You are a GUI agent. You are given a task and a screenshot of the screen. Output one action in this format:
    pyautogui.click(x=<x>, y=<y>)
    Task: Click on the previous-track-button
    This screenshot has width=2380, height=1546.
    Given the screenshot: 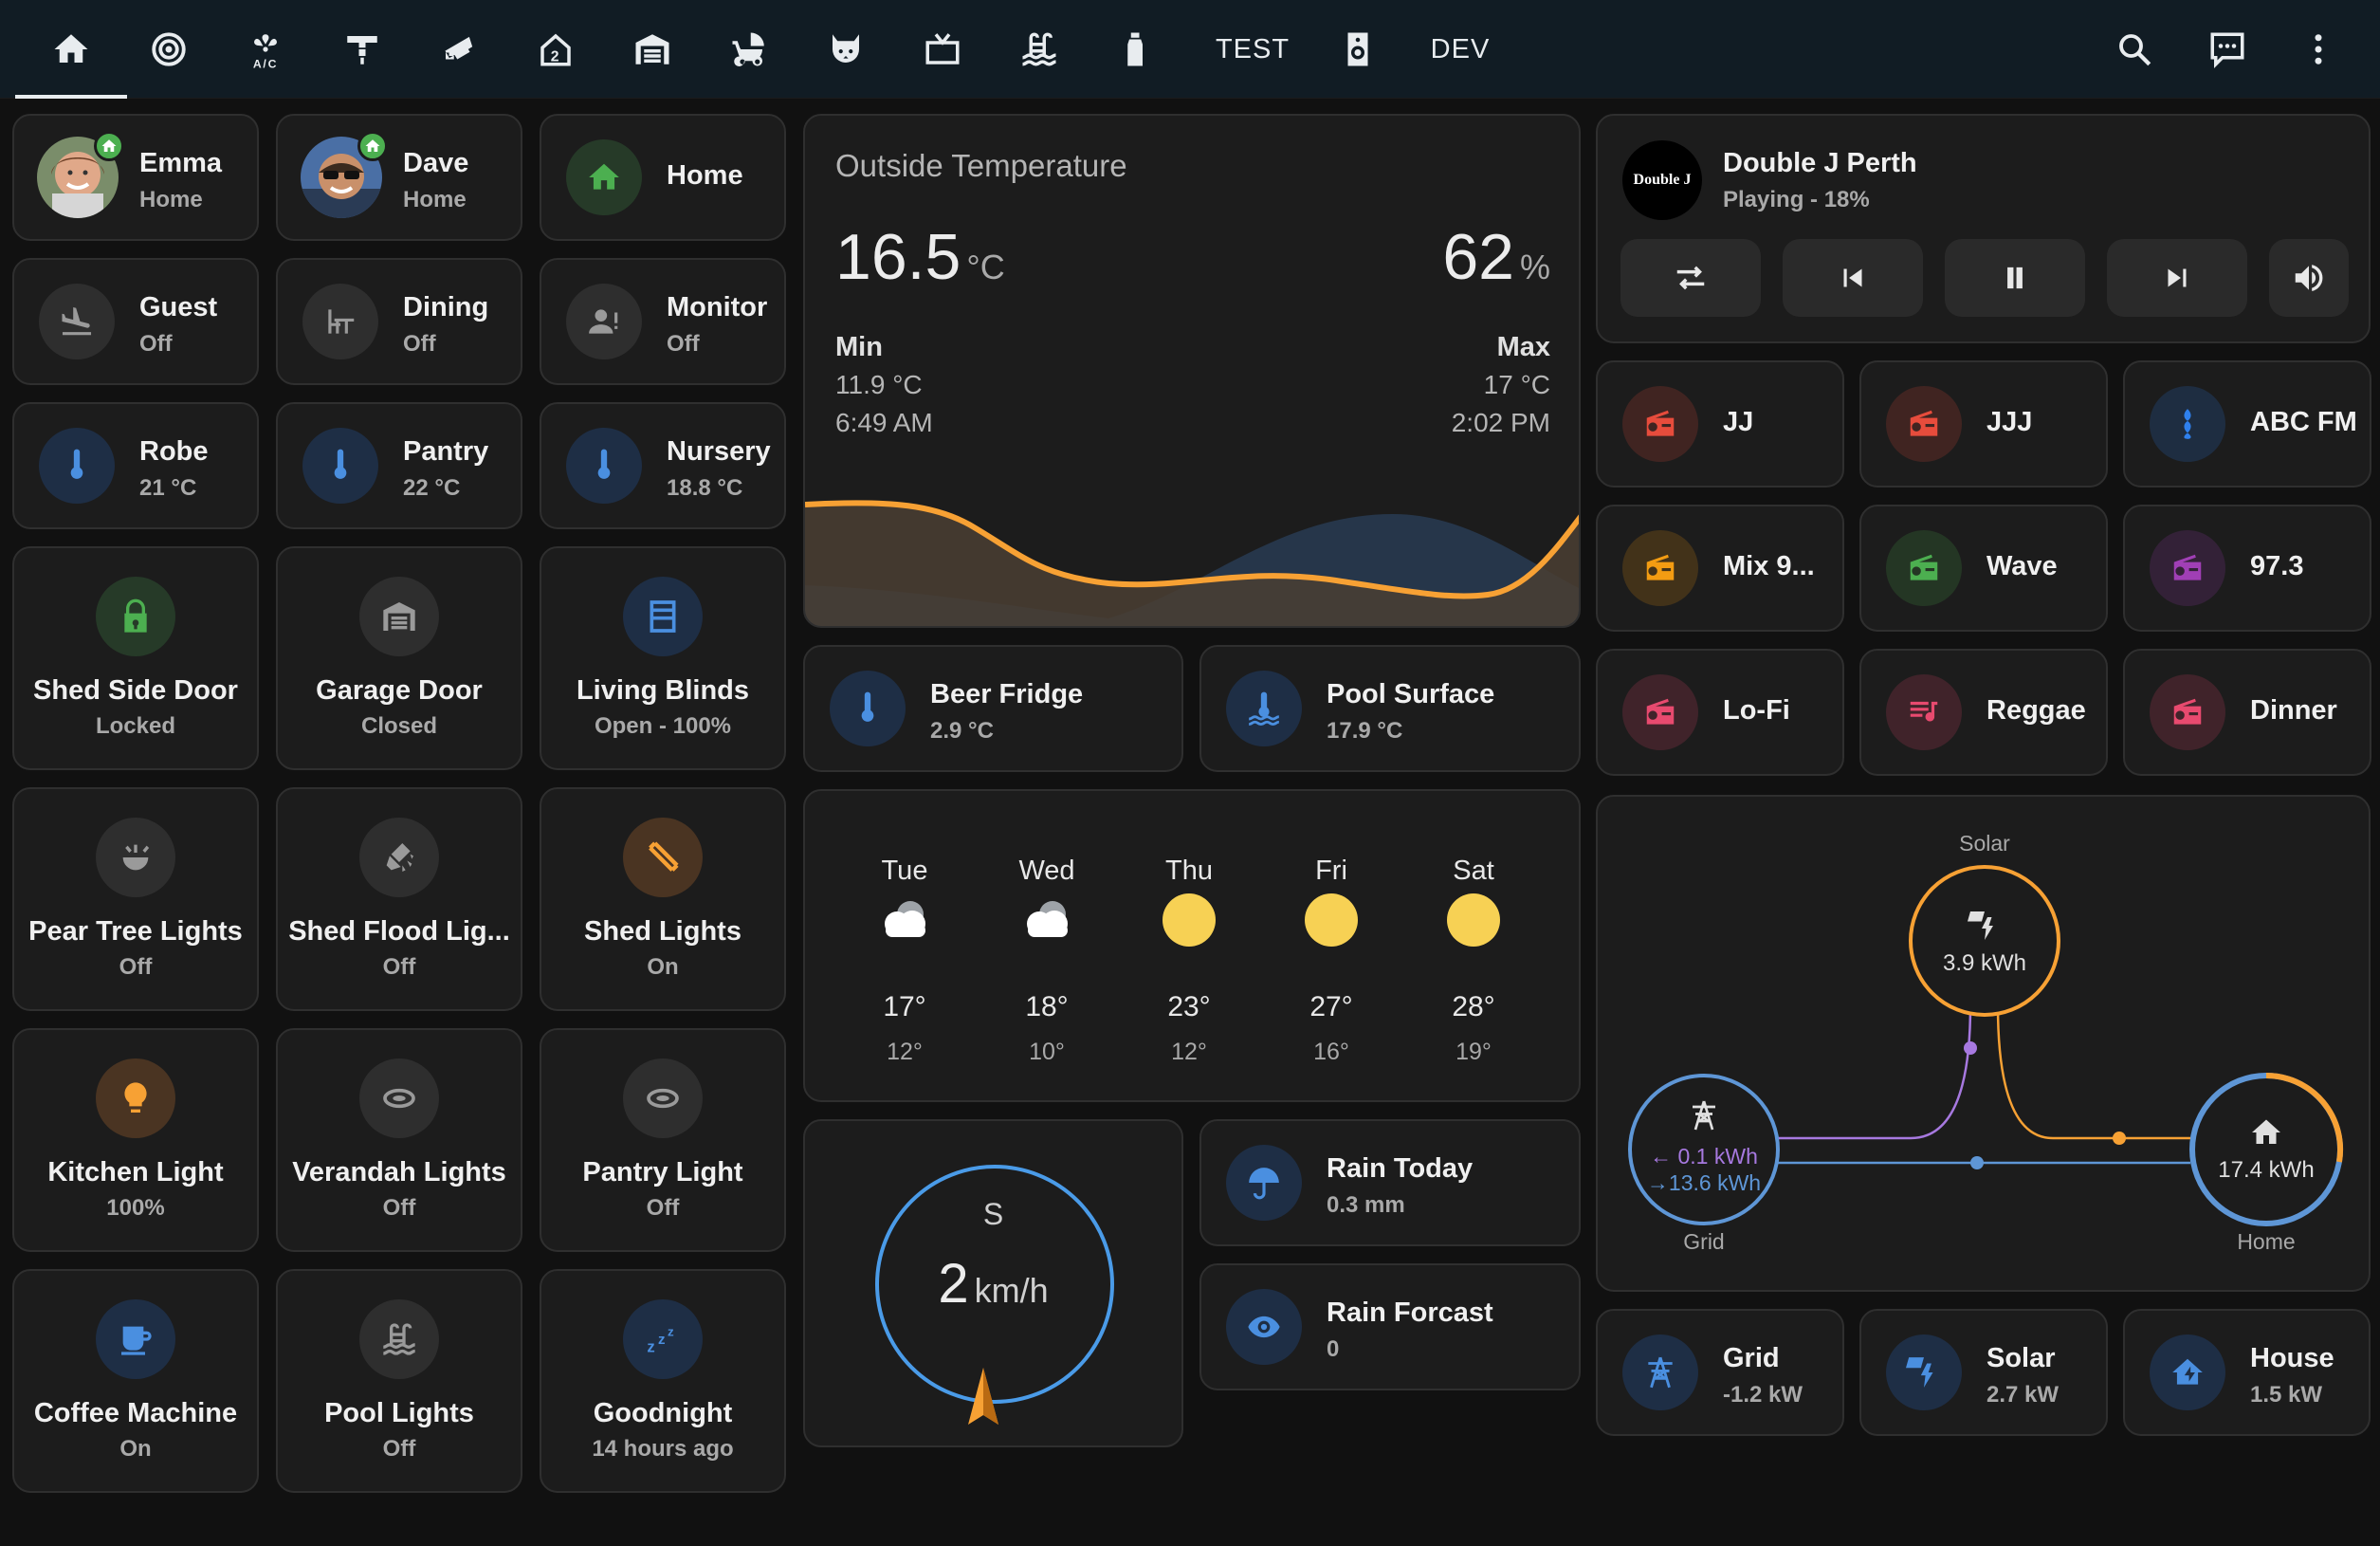 What is the action you would take?
    pyautogui.click(x=1853, y=278)
    